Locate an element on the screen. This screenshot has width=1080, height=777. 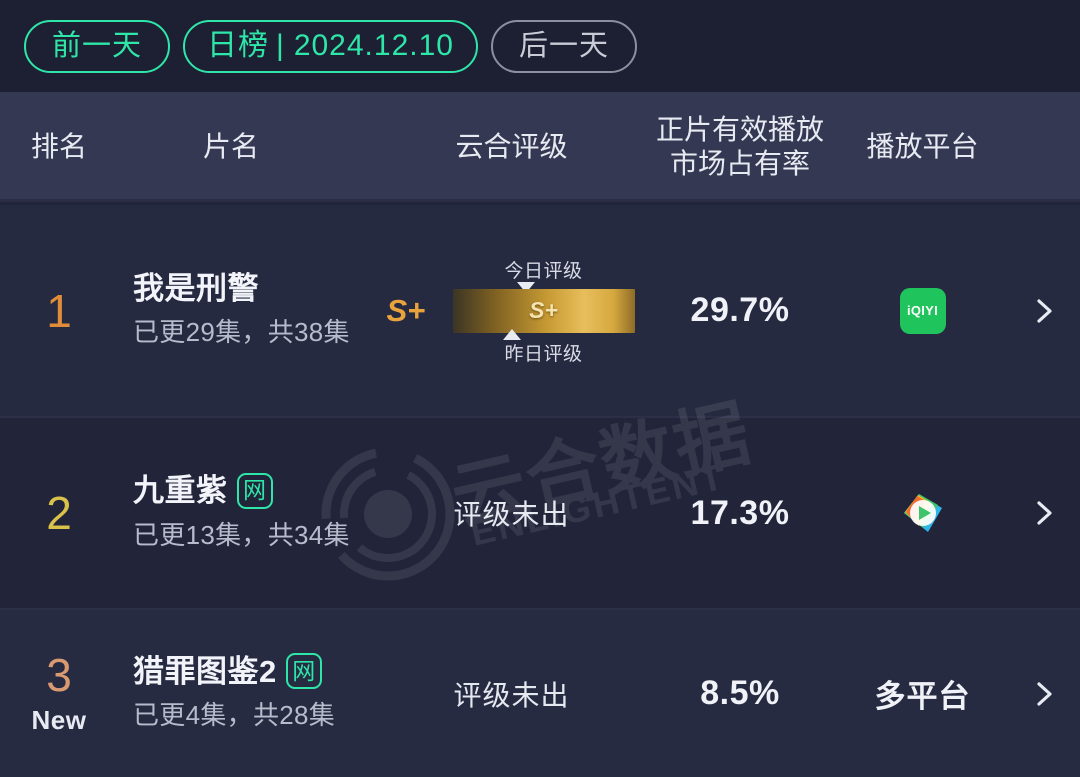
iqiyi-logo-icon: iQIYI is located at coordinates (922, 310).